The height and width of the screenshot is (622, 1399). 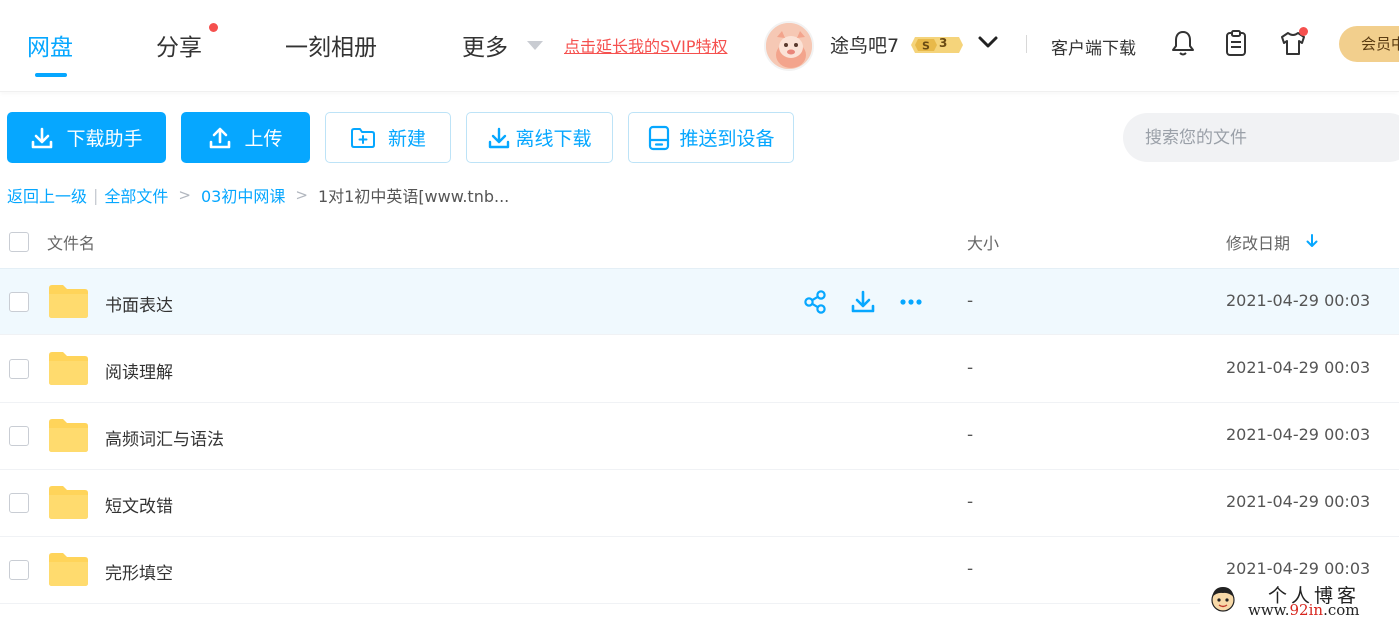 What do you see at coordinates (699, 570) in the screenshot?
I see `table-row: 完形填空 - 2021-04-29 00:03` at bounding box center [699, 570].